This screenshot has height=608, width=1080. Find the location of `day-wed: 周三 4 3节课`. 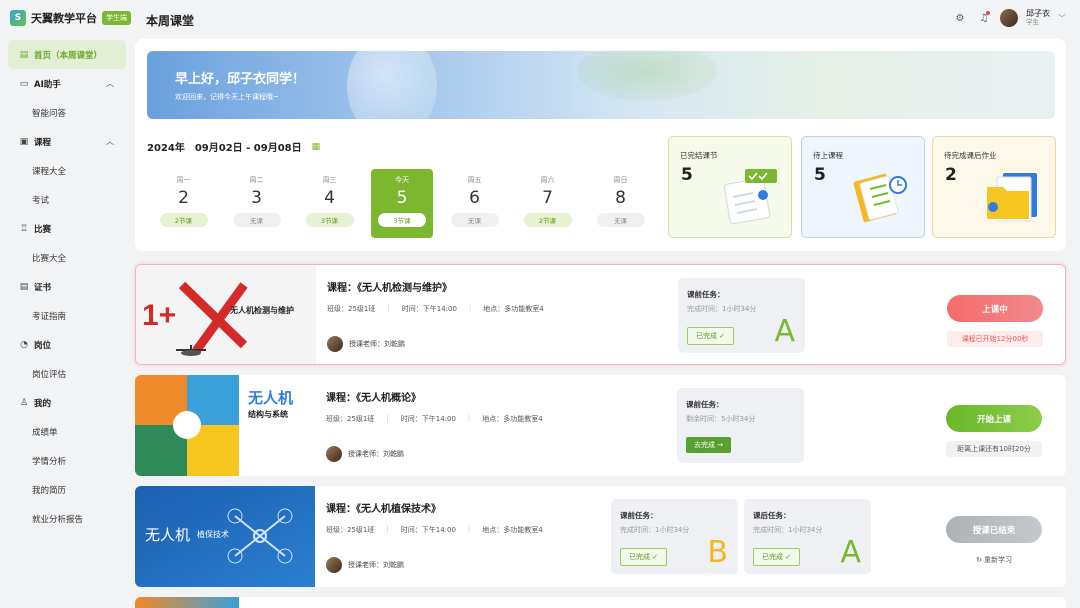

day-wed: 周三 4 3节课 is located at coordinates (329, 203).